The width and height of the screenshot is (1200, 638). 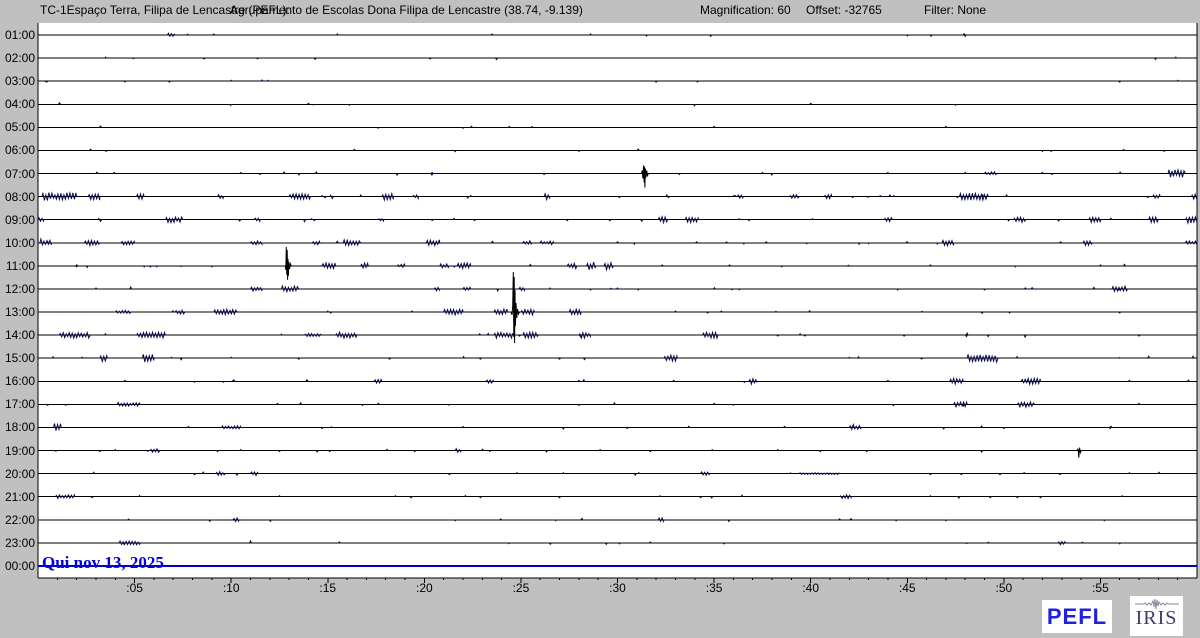 I want to click on iris-logo: IRIS, so click(x=1156, y=616).